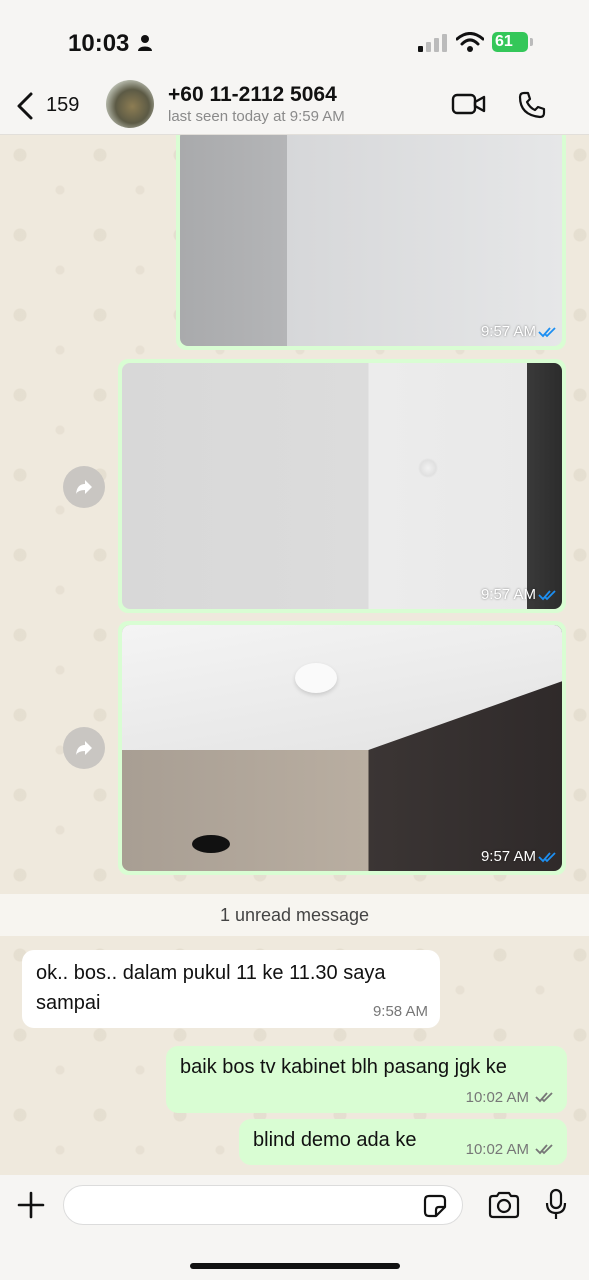  I want to click on plus-icon, so click(31, 1205).